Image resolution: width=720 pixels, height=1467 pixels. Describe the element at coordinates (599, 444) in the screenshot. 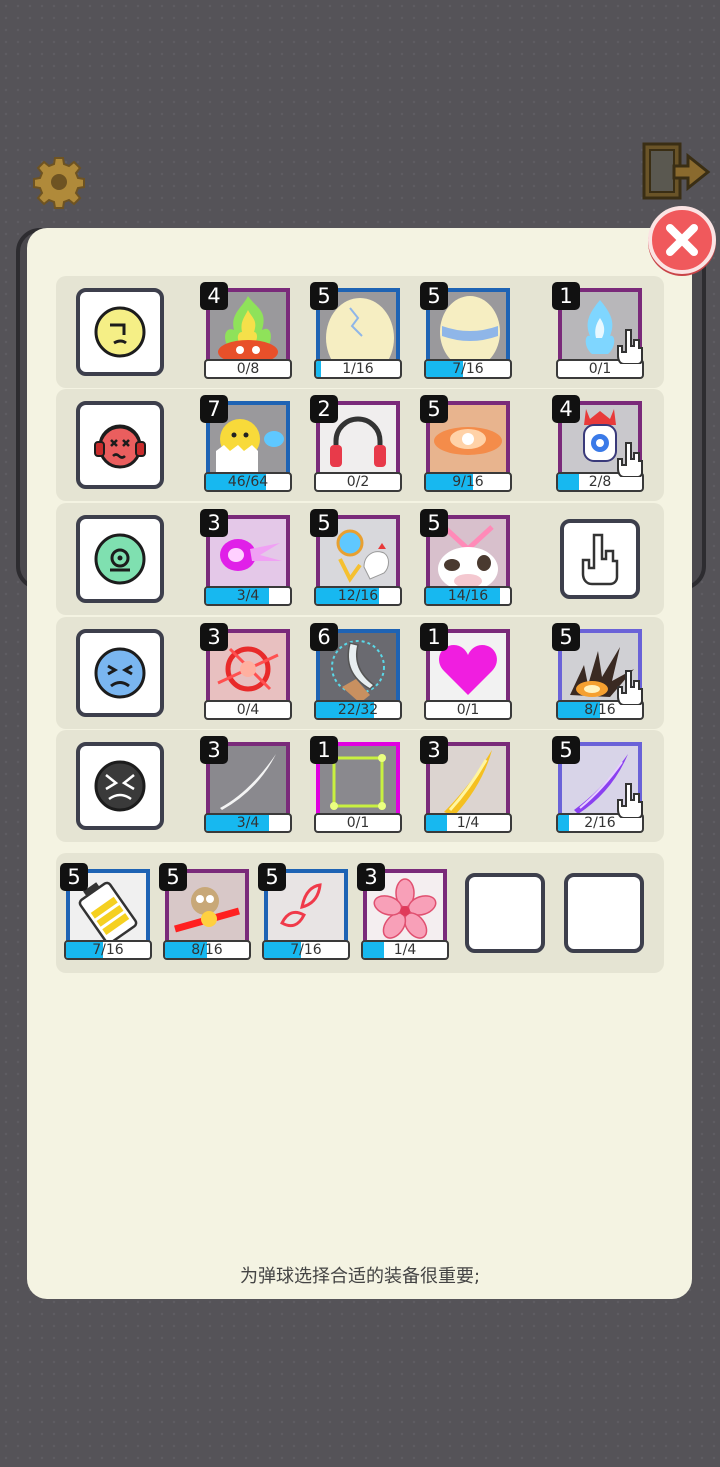

I see `skill-slot: 4 2/8` at that location.